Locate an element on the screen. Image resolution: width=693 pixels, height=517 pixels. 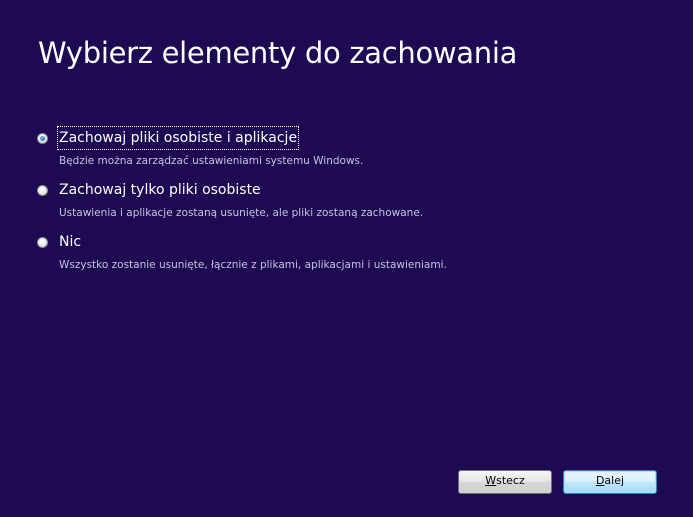
option-label: Zachowaj pliki osobiste i aplikacje is located at coordinates (178, 138).